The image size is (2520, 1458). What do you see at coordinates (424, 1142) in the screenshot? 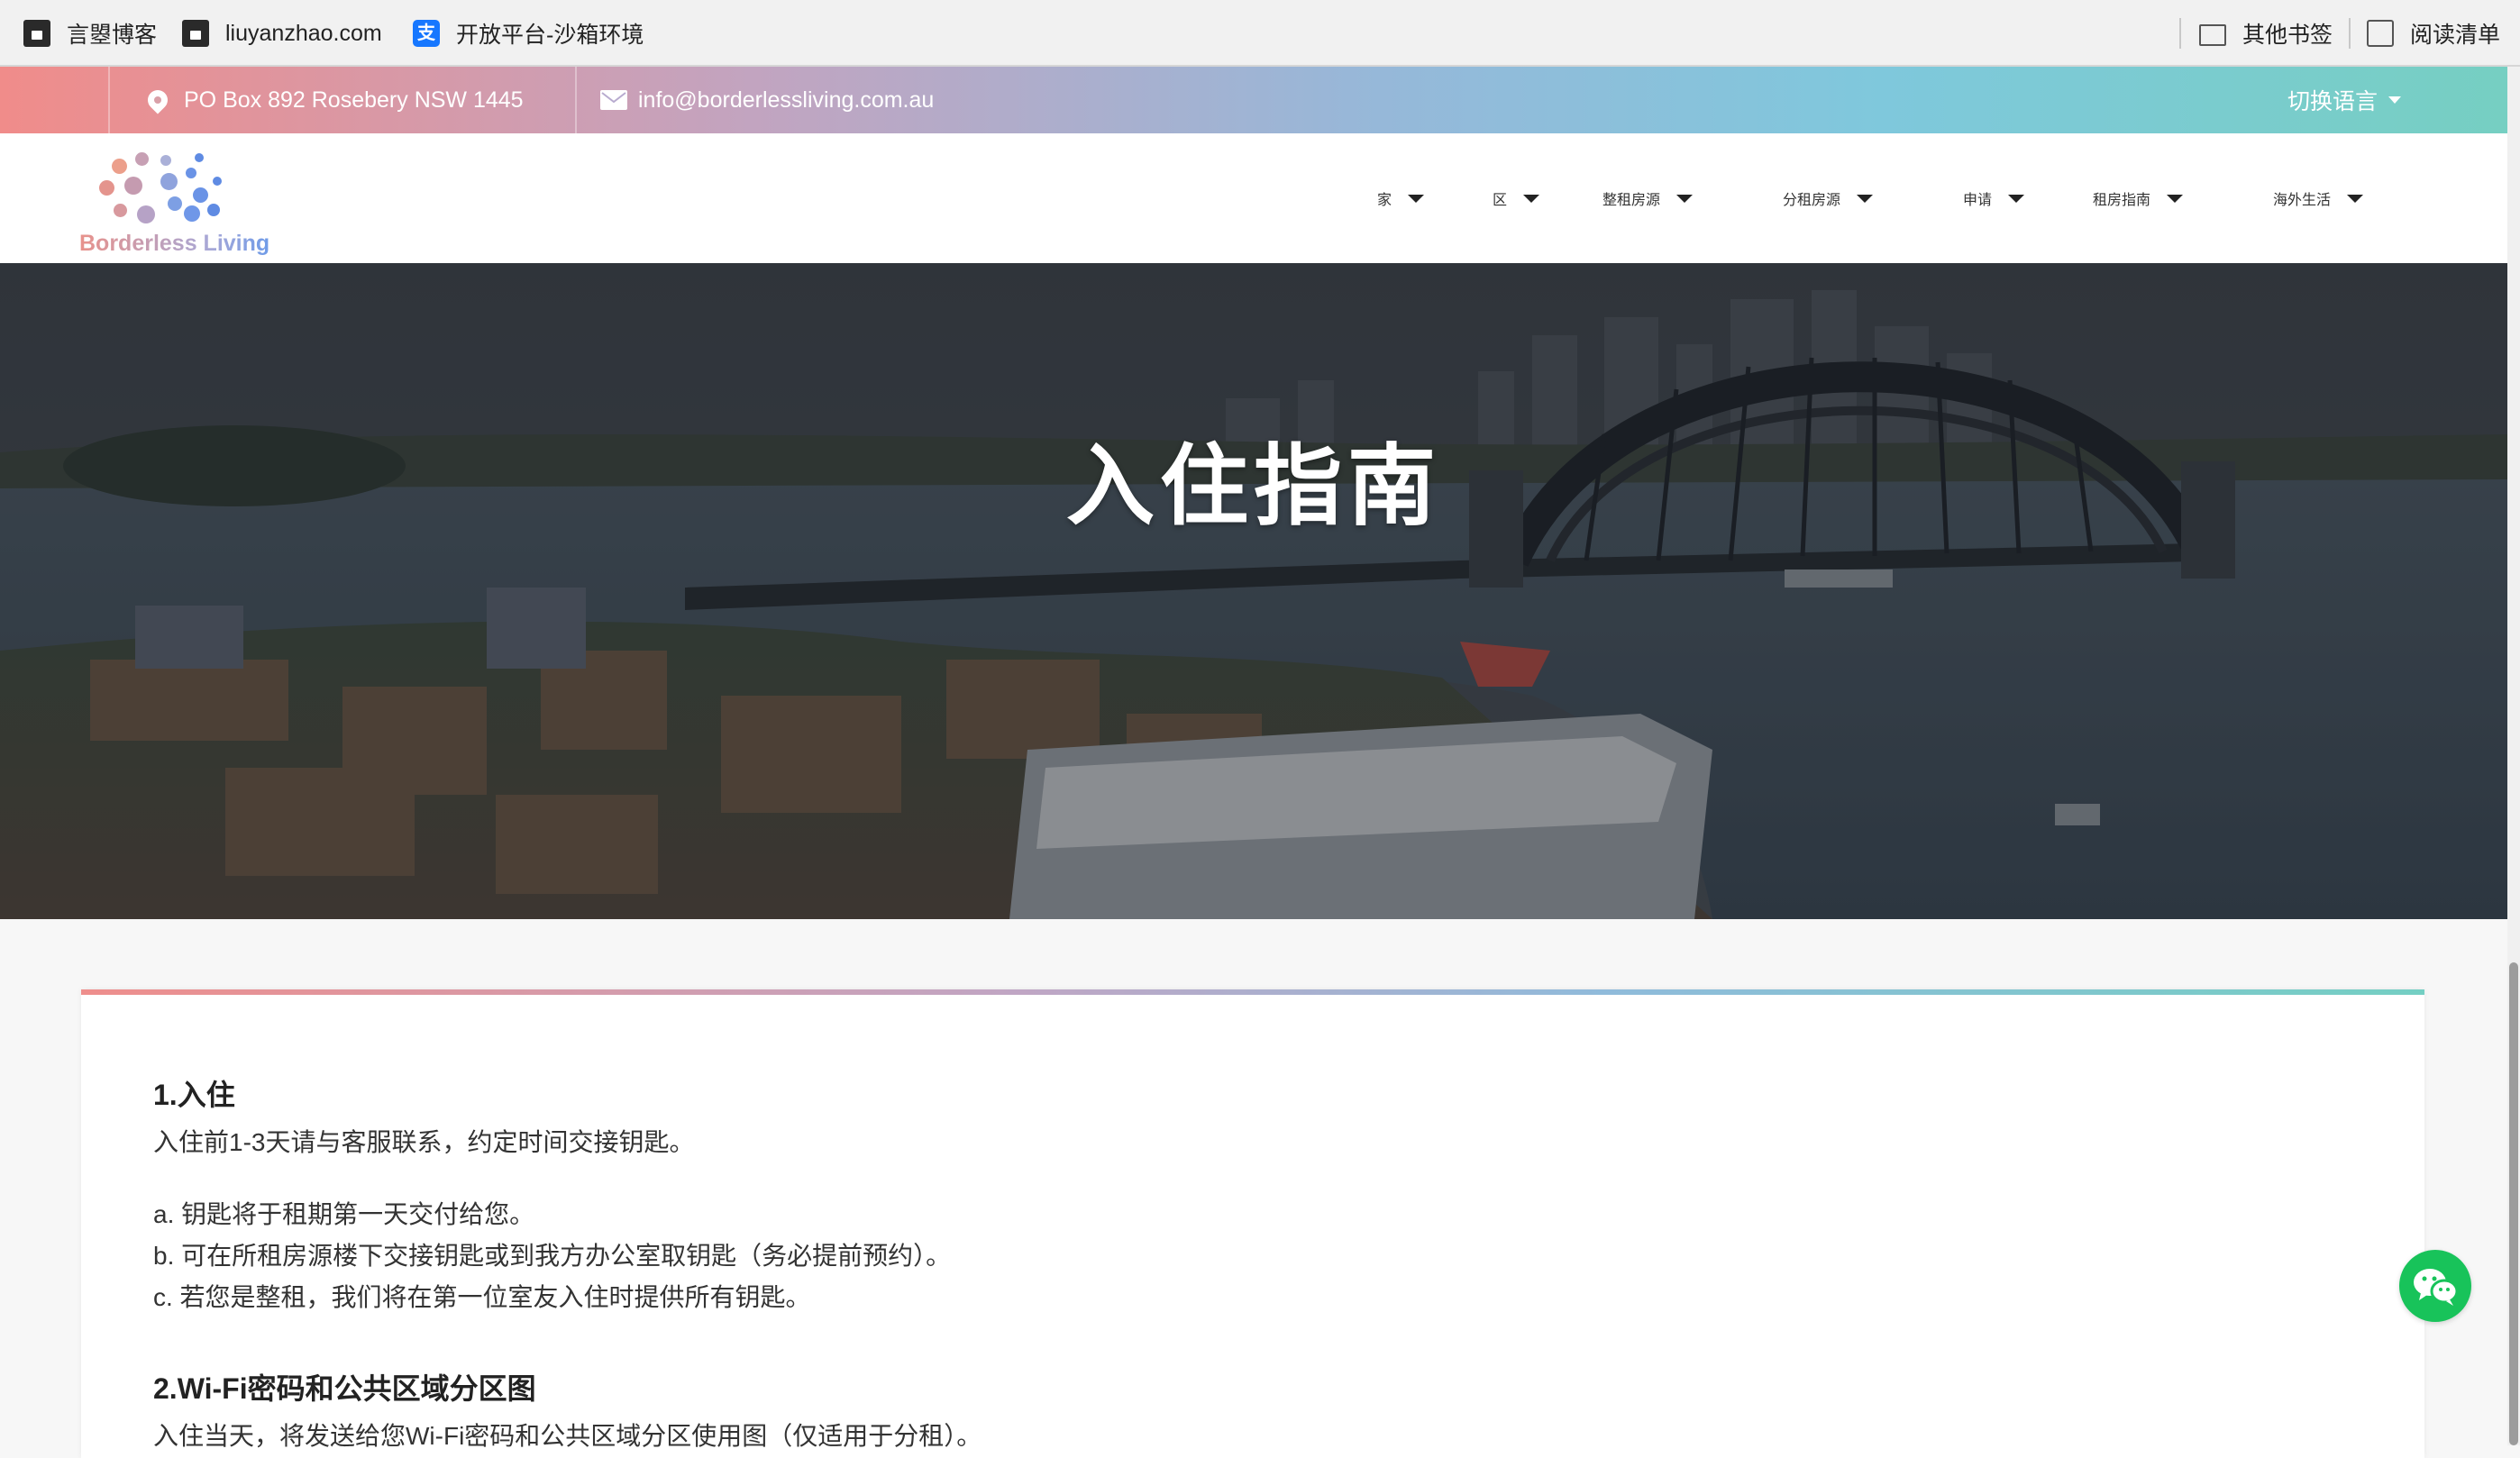
I see `section-intro: 入住前1-3天请与客服联系，约定时间交接钥匙。` at bounding box center [424, 1142].